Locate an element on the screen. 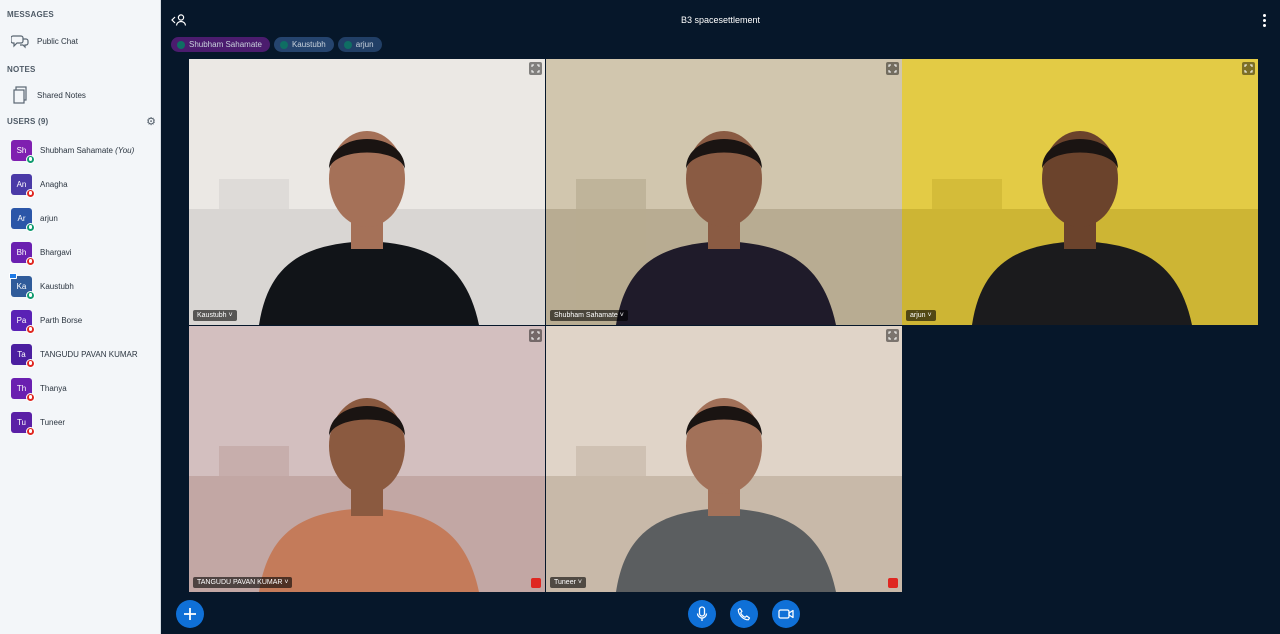 The image size is (1280, 634). user-list-item: Ta TANGUDU PAVAN KUMAR is located at coordinates (80, 354).